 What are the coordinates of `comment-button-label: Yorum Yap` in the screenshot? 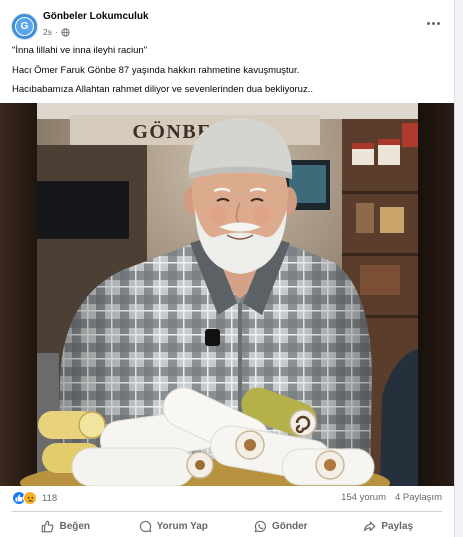 It's located at (182, 526).